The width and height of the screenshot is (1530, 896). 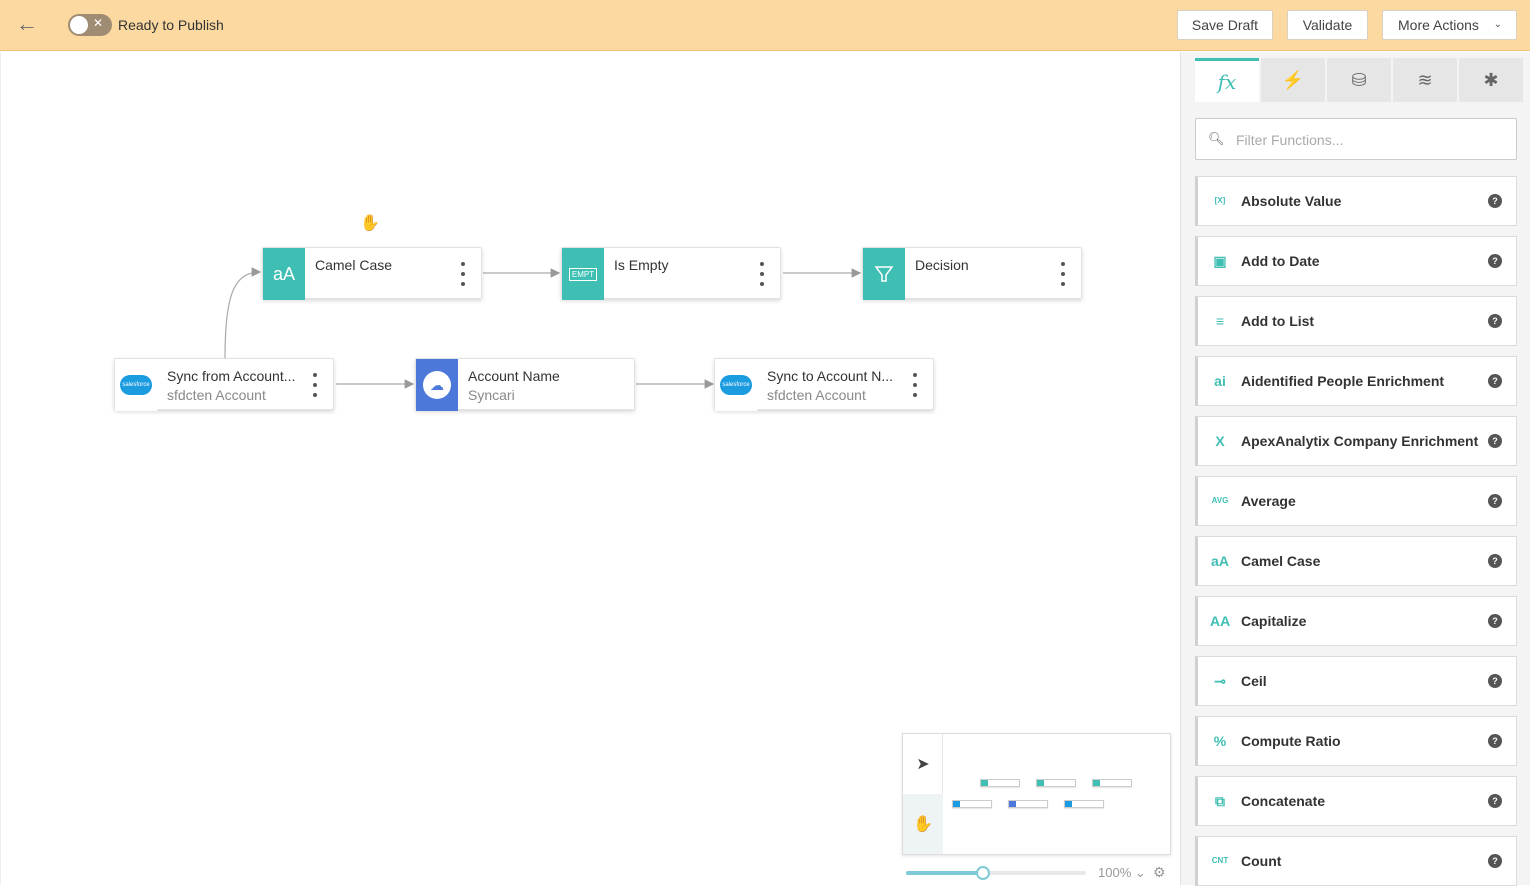 I want to click on function-name: Absolute Value, so click(x=1291, y=201).